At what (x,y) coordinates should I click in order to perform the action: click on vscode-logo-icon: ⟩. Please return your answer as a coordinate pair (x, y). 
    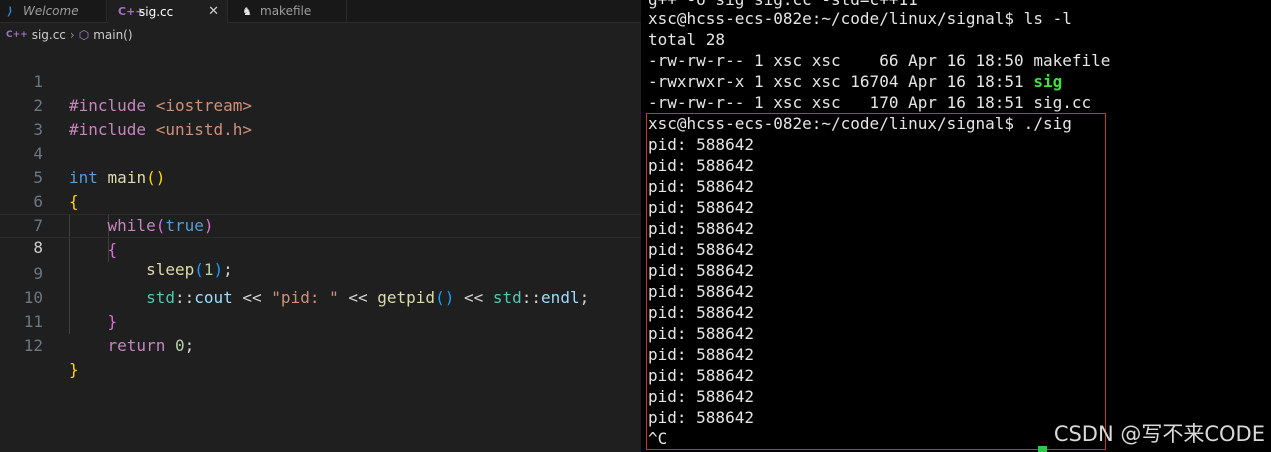
    Looking at the image, I should click on (10, 11).